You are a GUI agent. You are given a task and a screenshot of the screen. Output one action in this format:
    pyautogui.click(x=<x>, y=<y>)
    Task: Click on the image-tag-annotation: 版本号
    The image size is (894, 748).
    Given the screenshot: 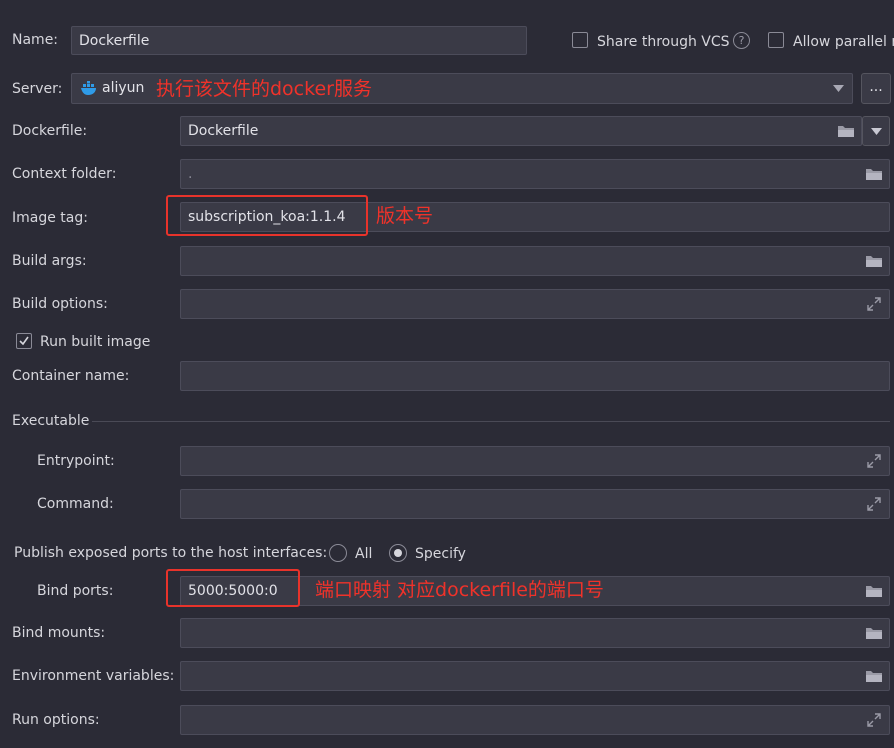 What is the action you would take?
    pyautogui.click(x=405, y=216)
    